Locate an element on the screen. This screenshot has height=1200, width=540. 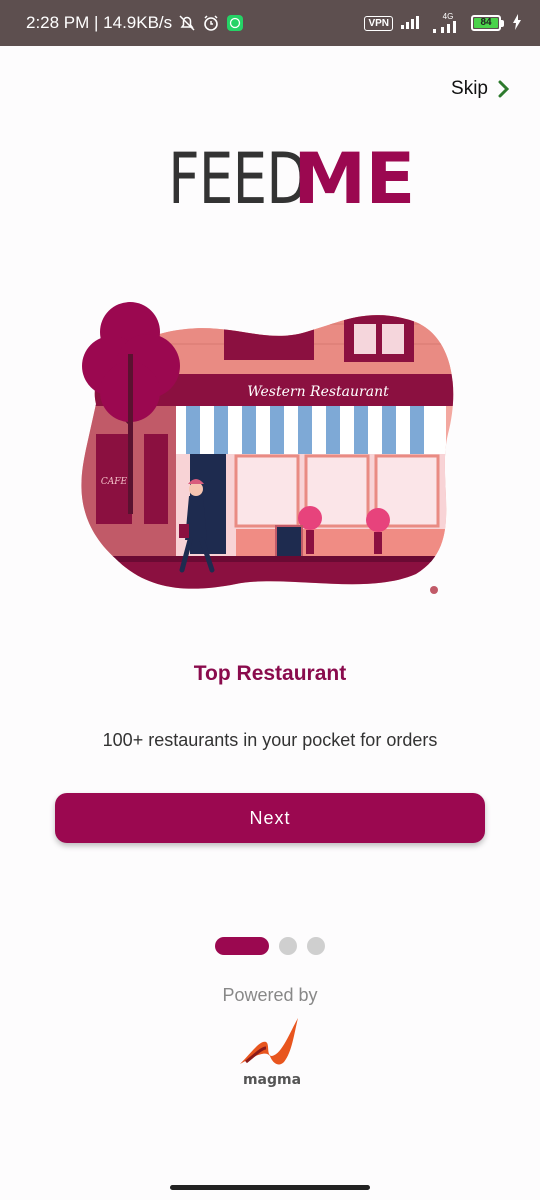
restaurant-sign-text: Western Restaurant is located at coordinates (318, 392).